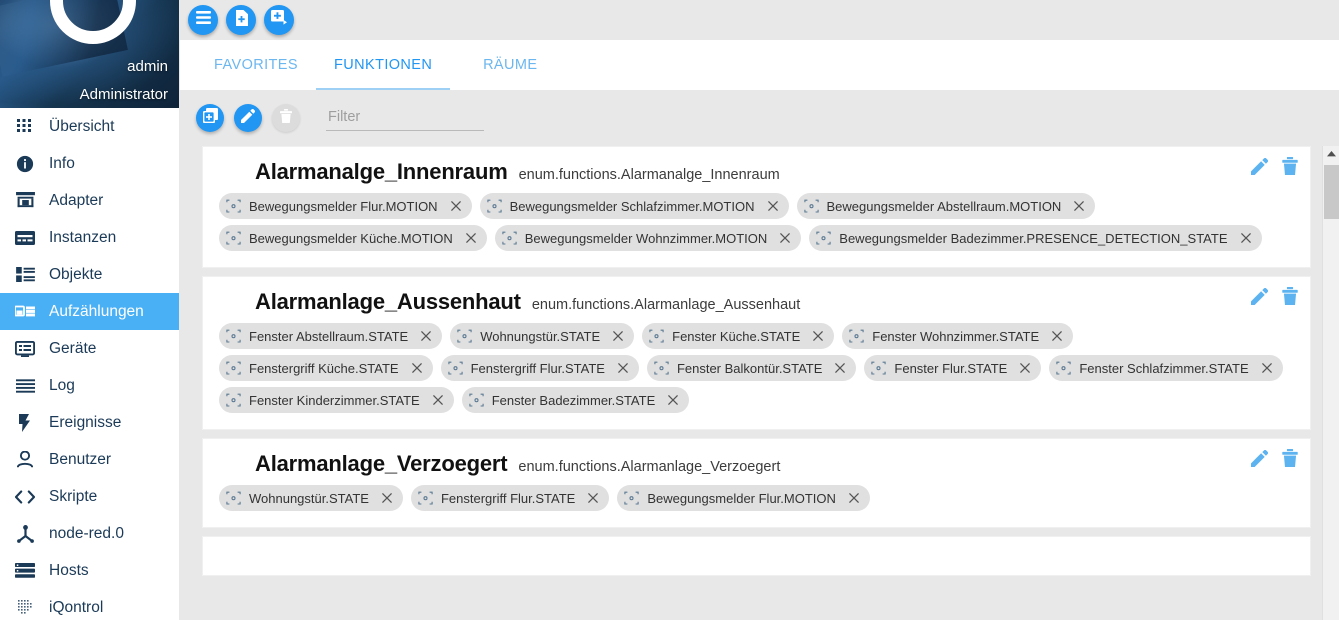 The height and width of the screenshot is (620, 1339). Describe the element at coordinates (1330, 383) in the screenshot. I see `vertical-scrollbar` at that location.